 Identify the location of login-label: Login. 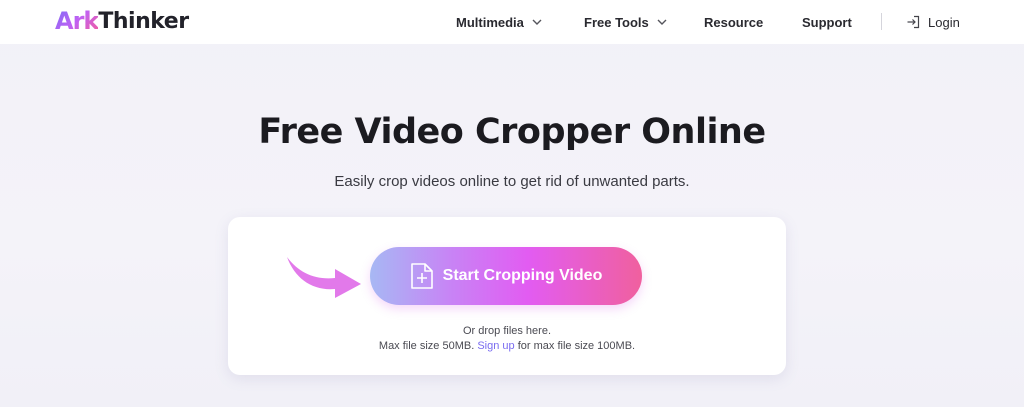
(944, 22).